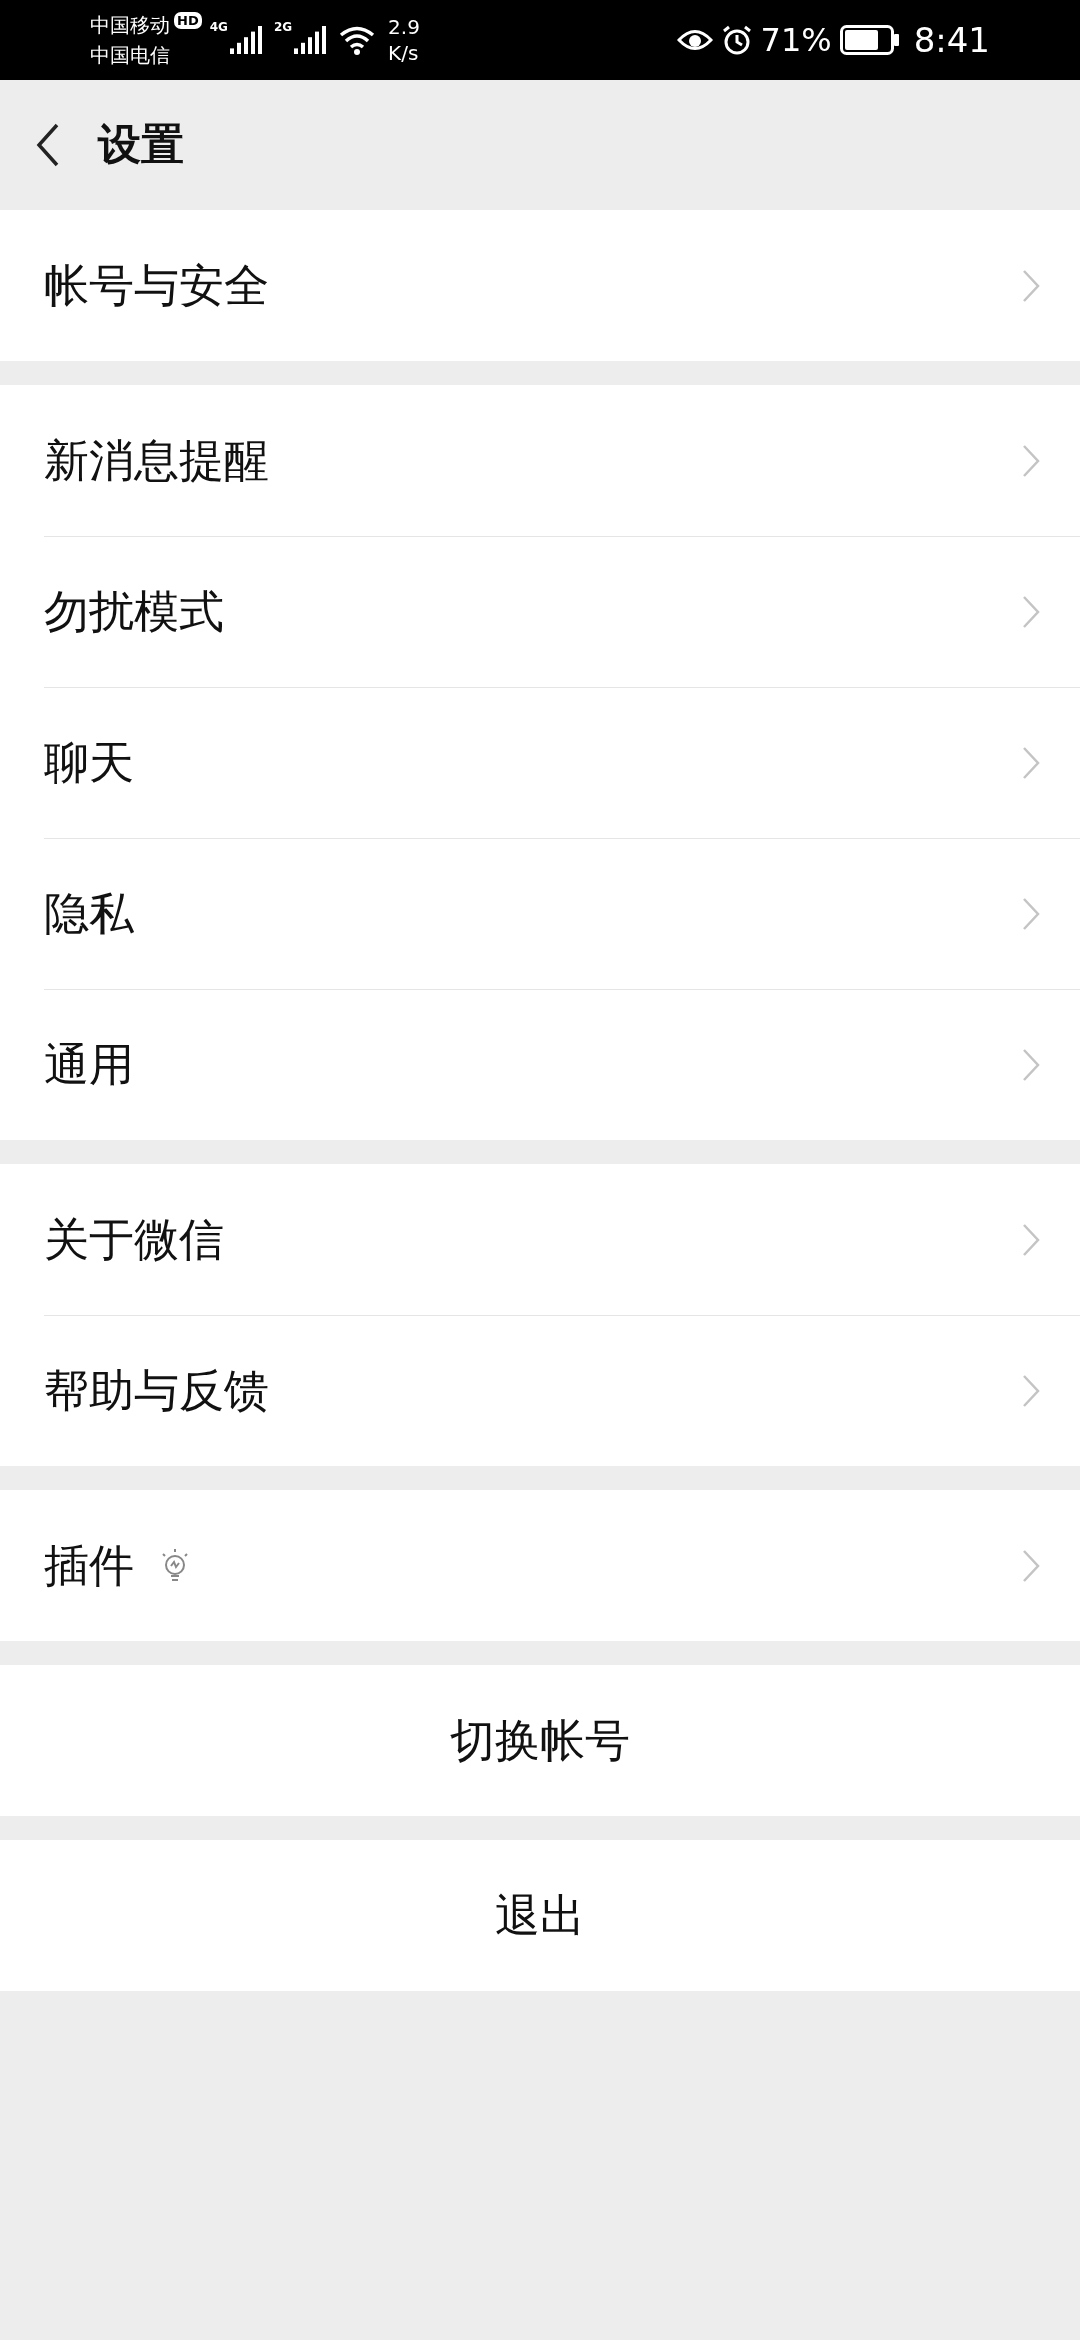 The image size is (1080, 2340). I want to click on clock-time: 8:41, so click(951, 40).